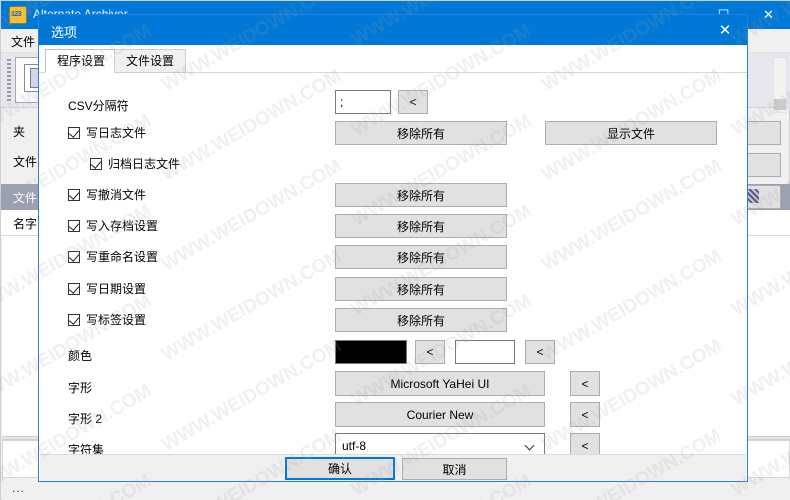 This screenshot has height=500, width=790. What do you see at coordinates (116, 289) in the screenshot?
I see `label-write-date-settings: 写日期设置` at bounding box center [116, 289].